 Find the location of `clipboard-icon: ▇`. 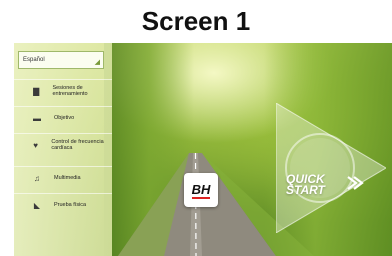

clipboard-icon: ▇ is located at coordinates (36, 91).